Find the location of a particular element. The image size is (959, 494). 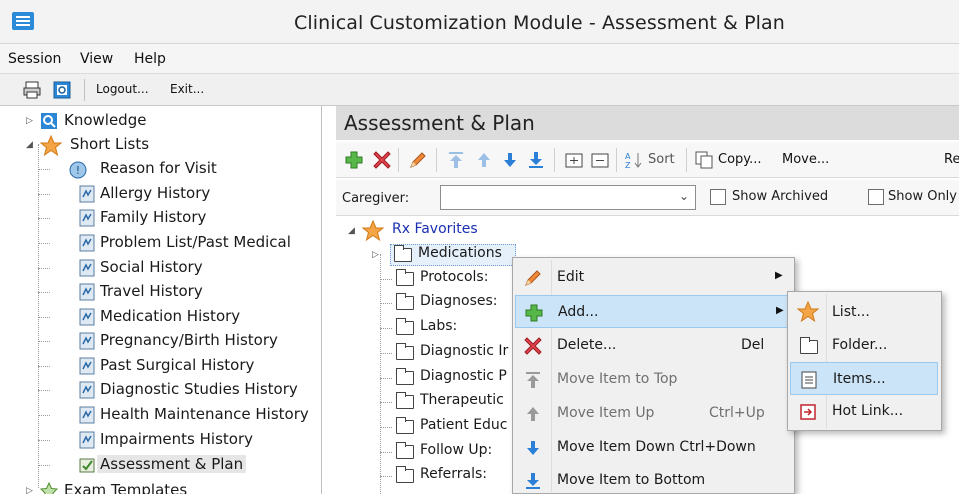

tree-node-knowledge: ▷ Knowledge is located at coordinates (171, 121).